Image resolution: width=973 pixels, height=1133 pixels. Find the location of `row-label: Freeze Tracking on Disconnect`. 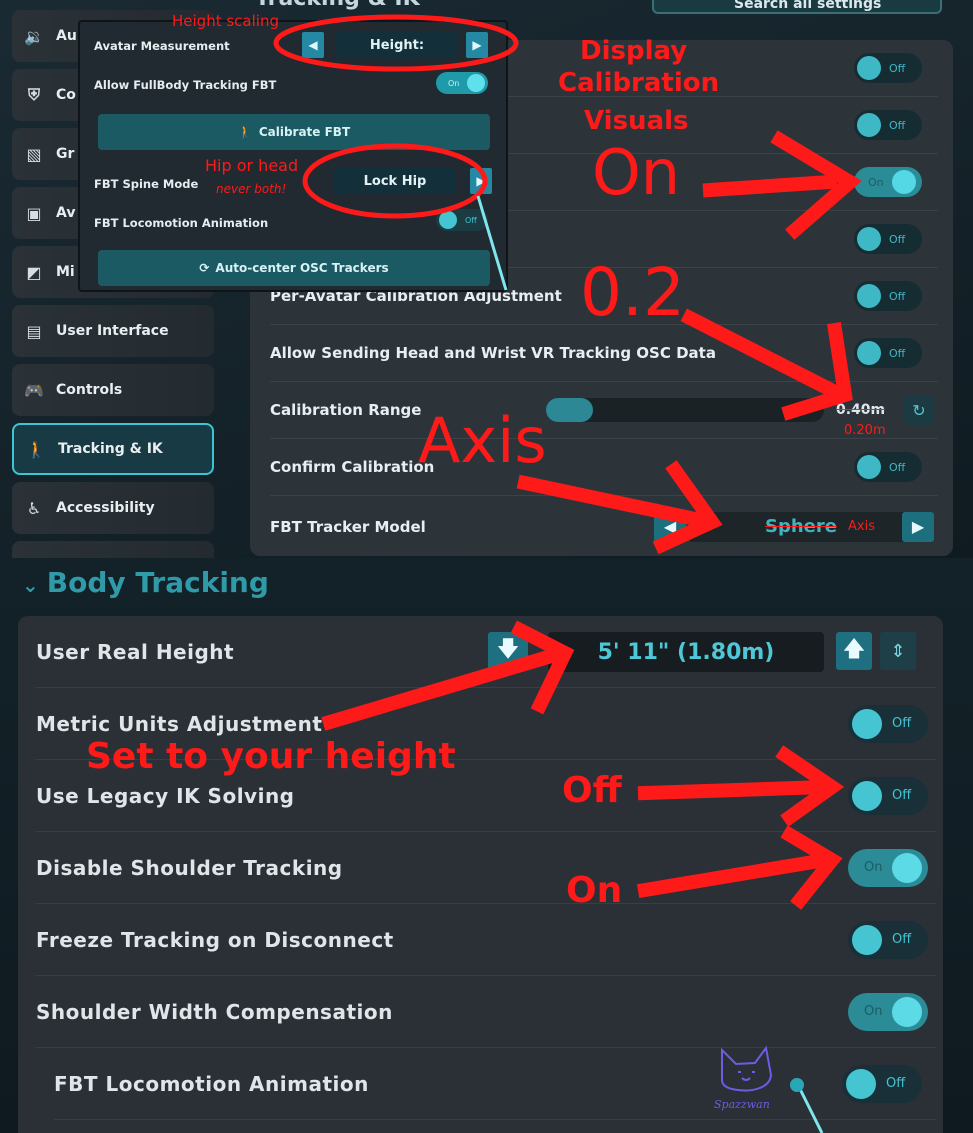

row-label: Freeze Tracking on Disconnect is located at coordinates (215, 939).